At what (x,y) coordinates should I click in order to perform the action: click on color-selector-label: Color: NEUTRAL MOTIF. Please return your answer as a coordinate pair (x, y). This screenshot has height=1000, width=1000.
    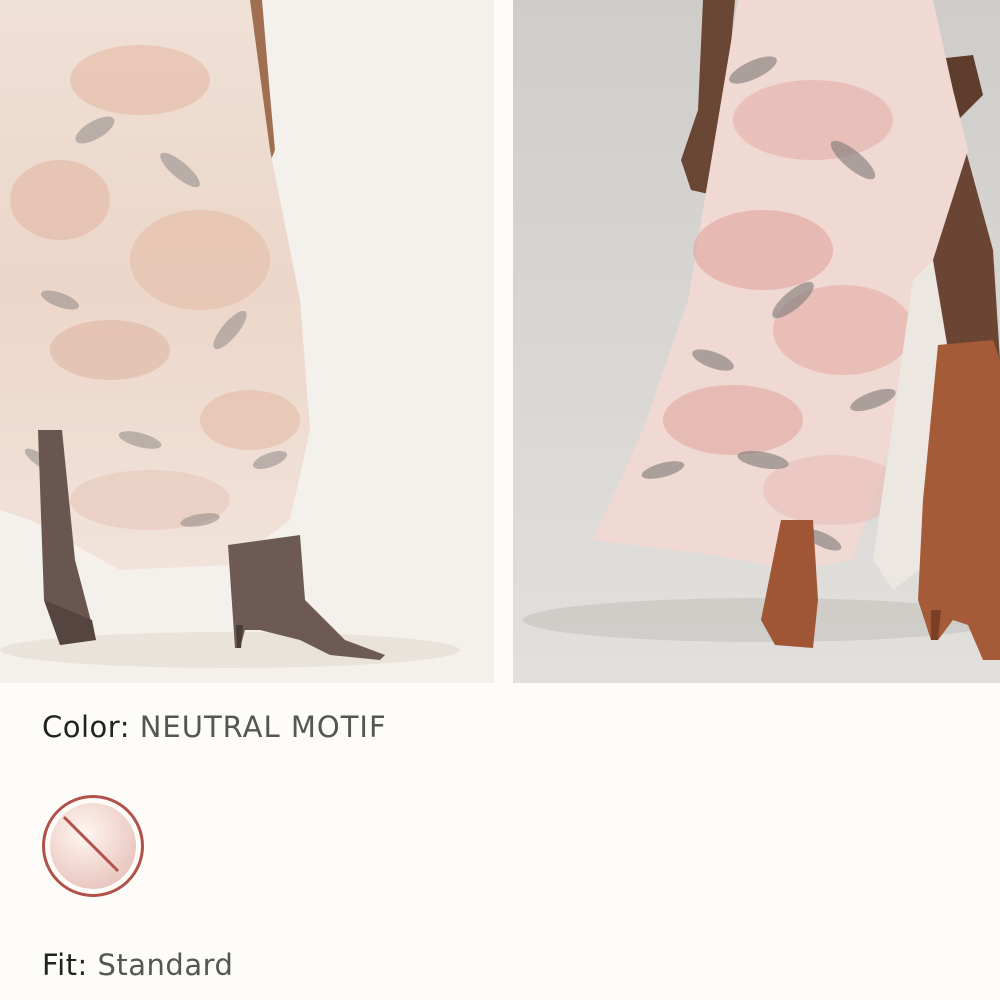
    Looking at the image, I should click on (214, 727).